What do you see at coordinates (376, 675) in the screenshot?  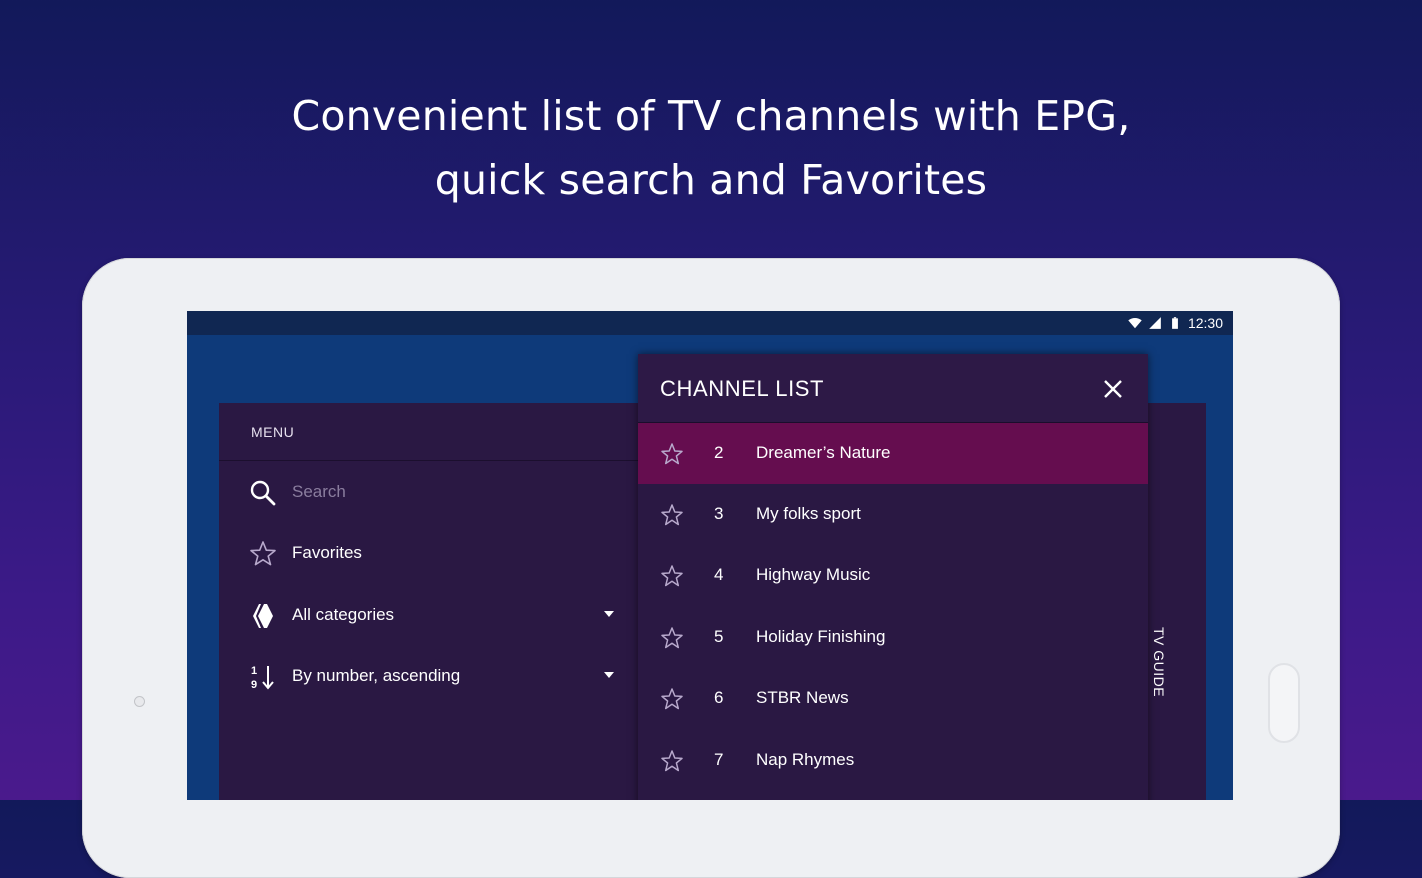 I see `sort-label: By number, ascending` at bounding box center [376, 675].